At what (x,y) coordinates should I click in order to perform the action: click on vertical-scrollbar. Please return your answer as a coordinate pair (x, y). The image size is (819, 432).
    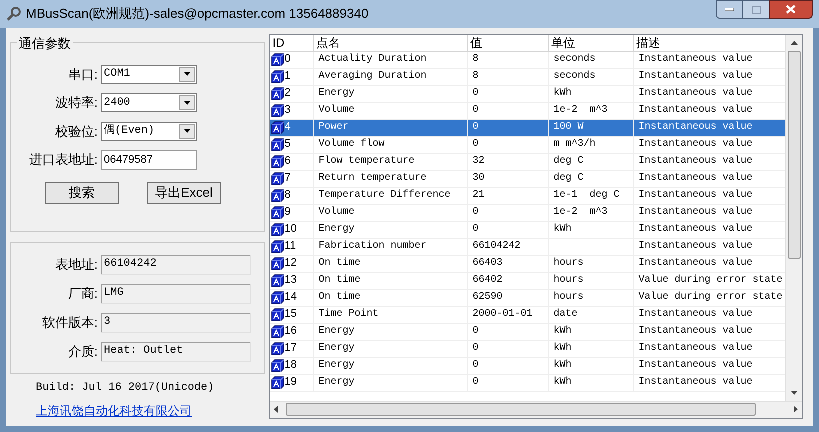
    Looking at the image, I should click on (793, 217).